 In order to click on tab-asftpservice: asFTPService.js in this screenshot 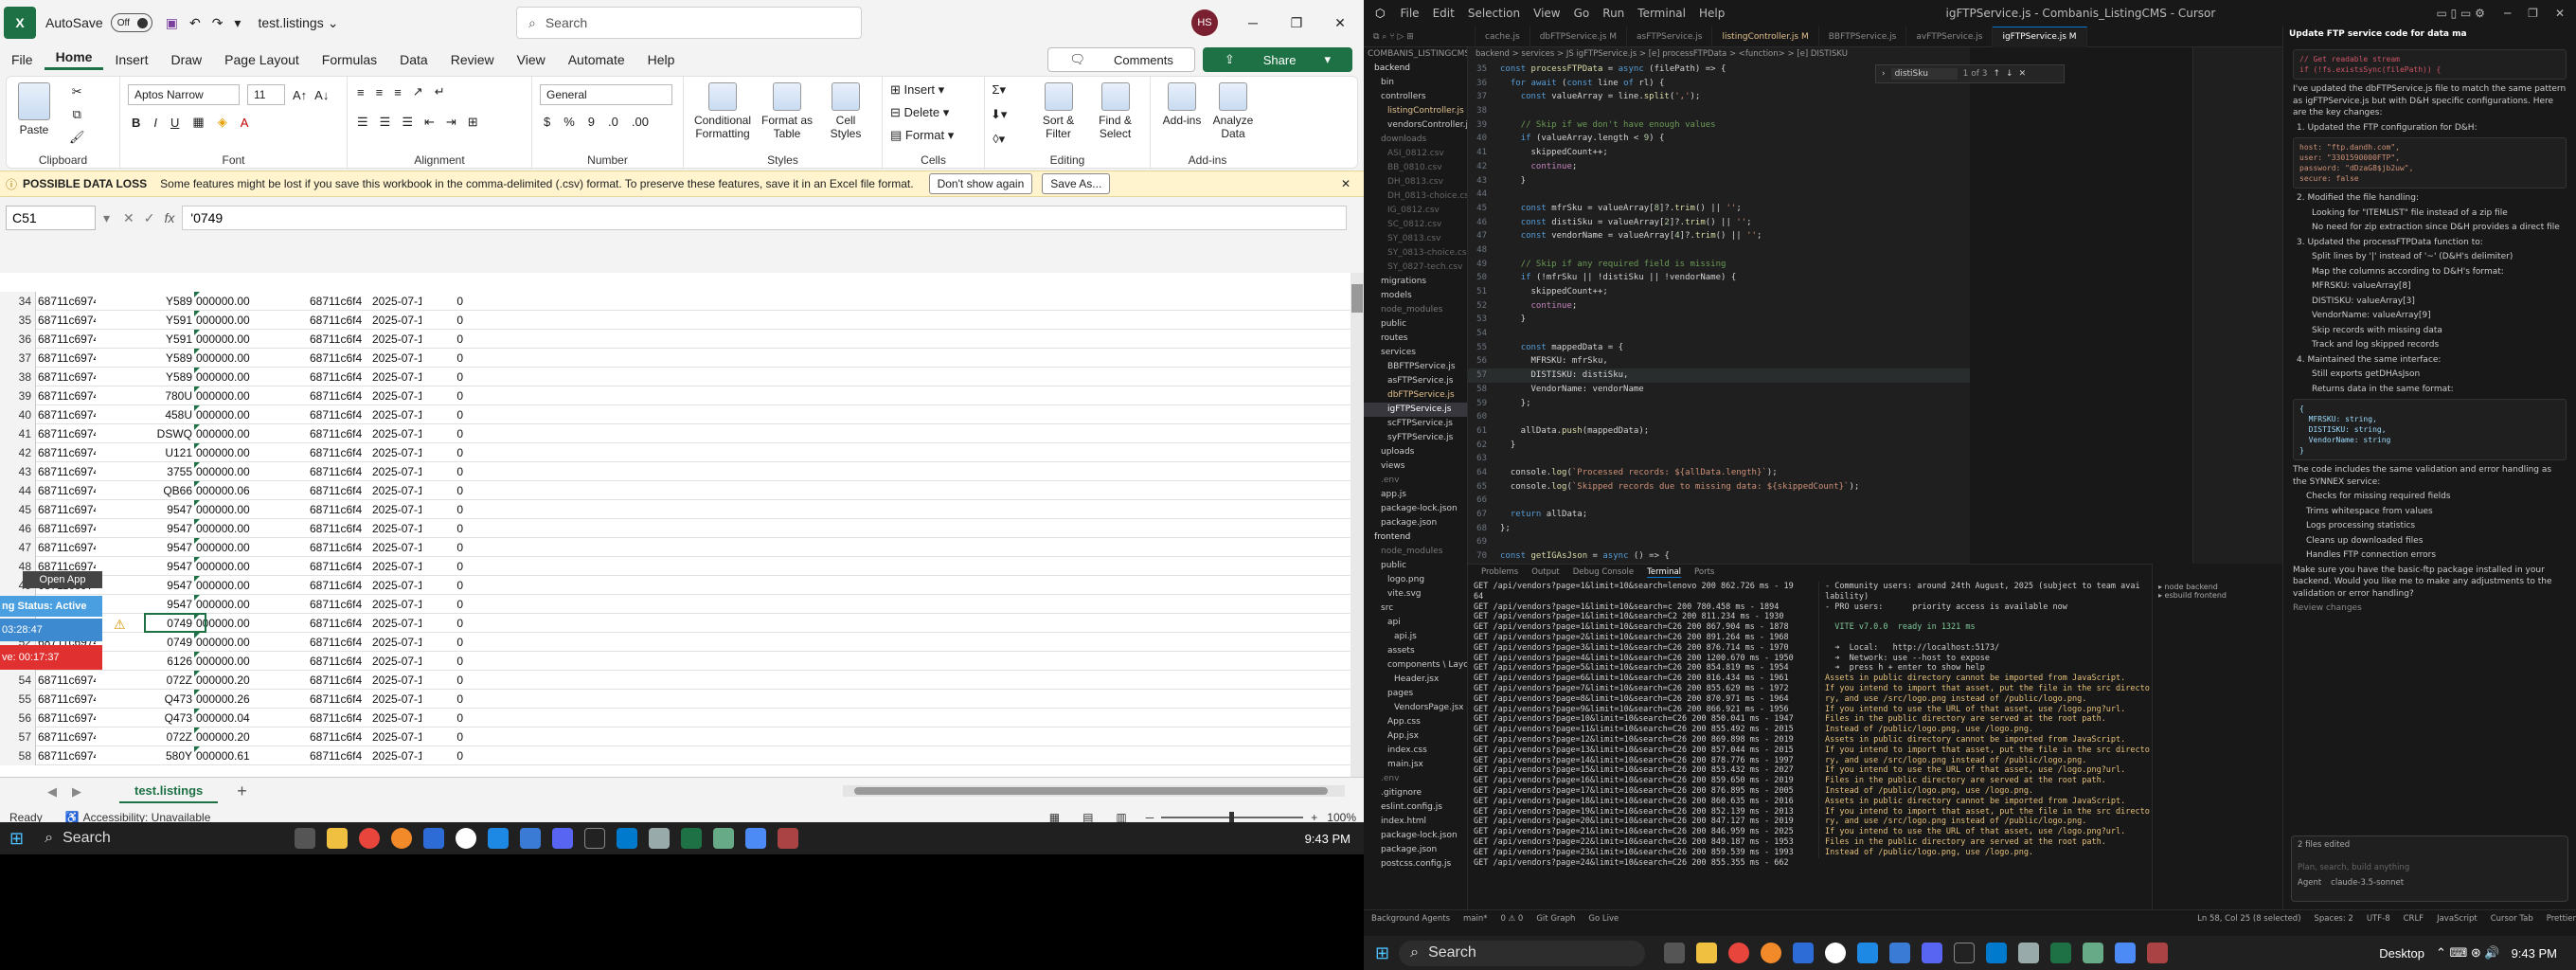, I will do `click(1670, 36)`.